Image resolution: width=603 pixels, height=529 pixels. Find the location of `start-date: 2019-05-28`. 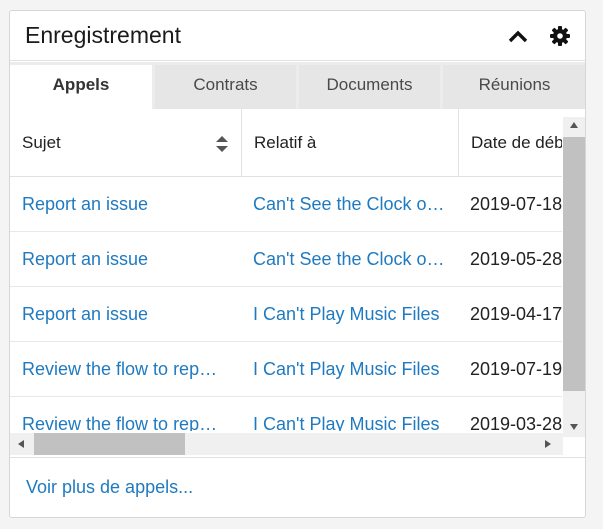

start-date: 2019-05-28 is located at coordinates (516, 259).